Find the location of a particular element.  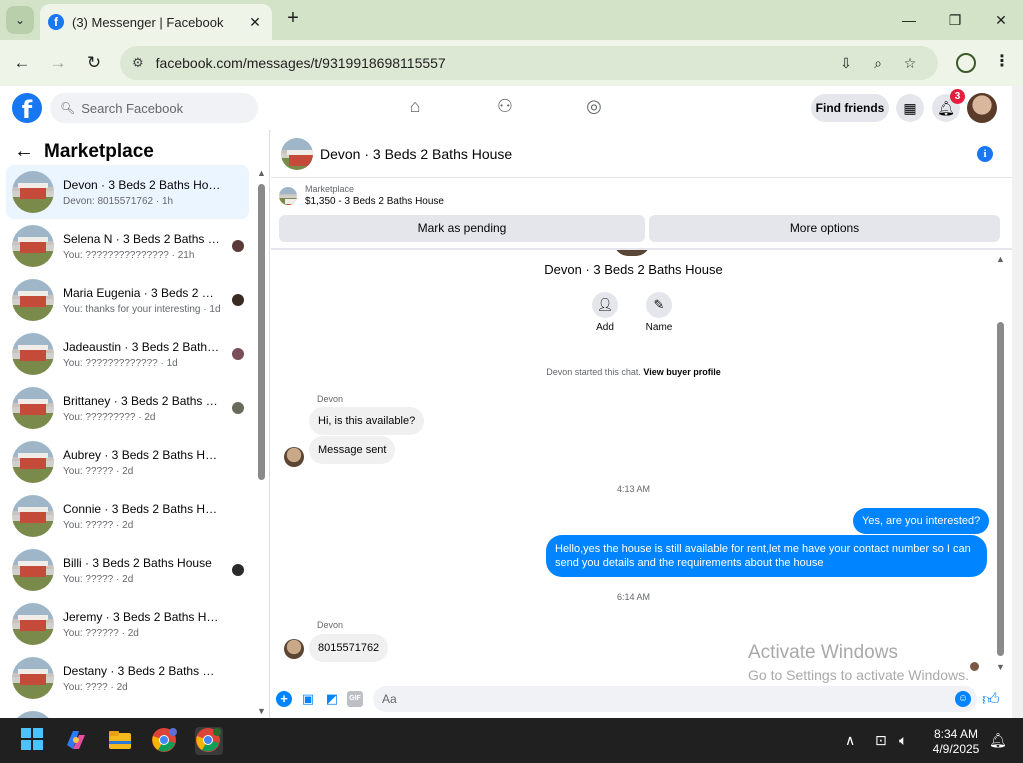

view-buyer-profile-link: View buyer profile is located at coordinates (681, 372).